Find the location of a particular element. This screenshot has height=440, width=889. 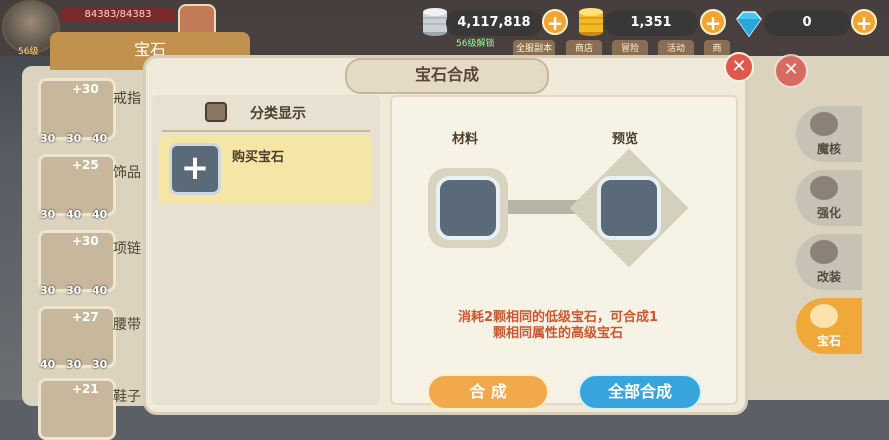

tab-magic-core: 魔核 is located at coordinates (829, 134).